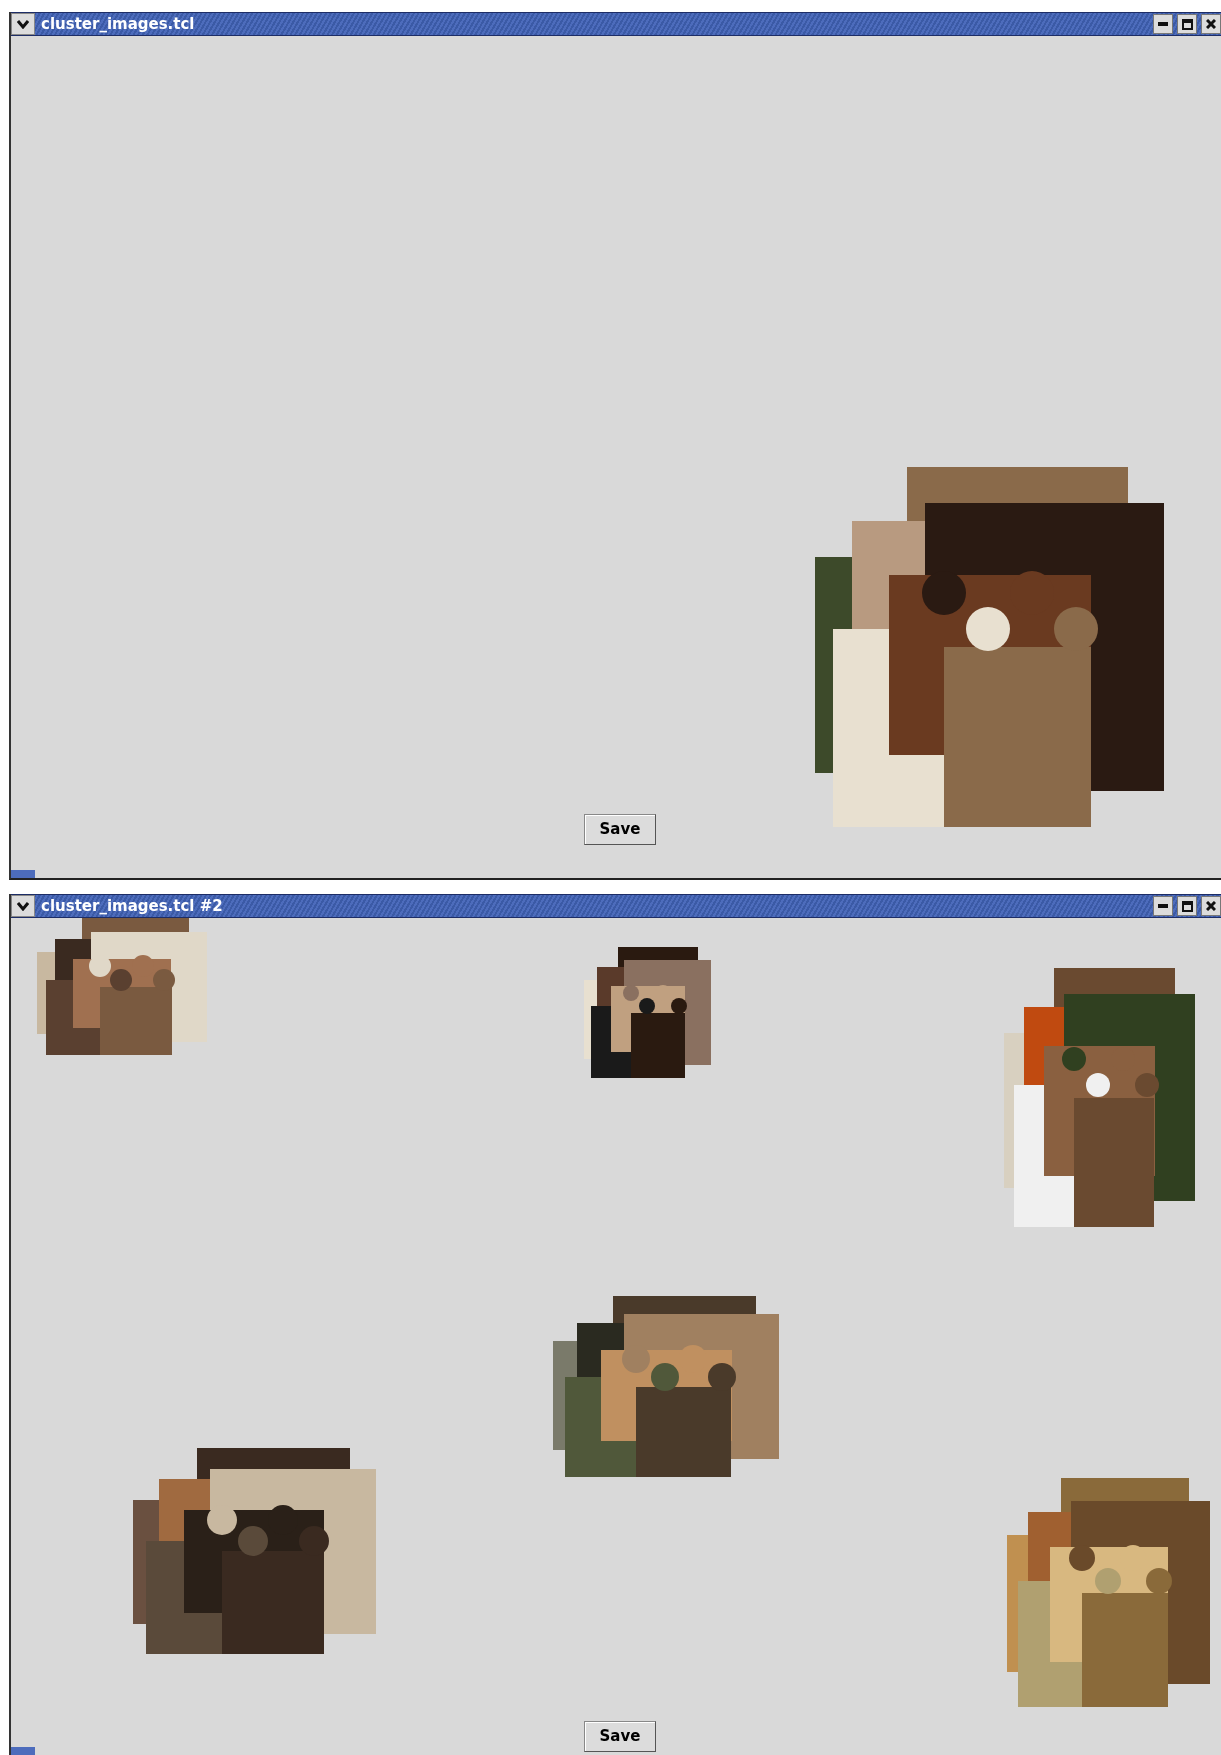  Describe the element at coordinates (118, 24) in the screenshot. I see `window-title: cluster_images.tcl` at that location.